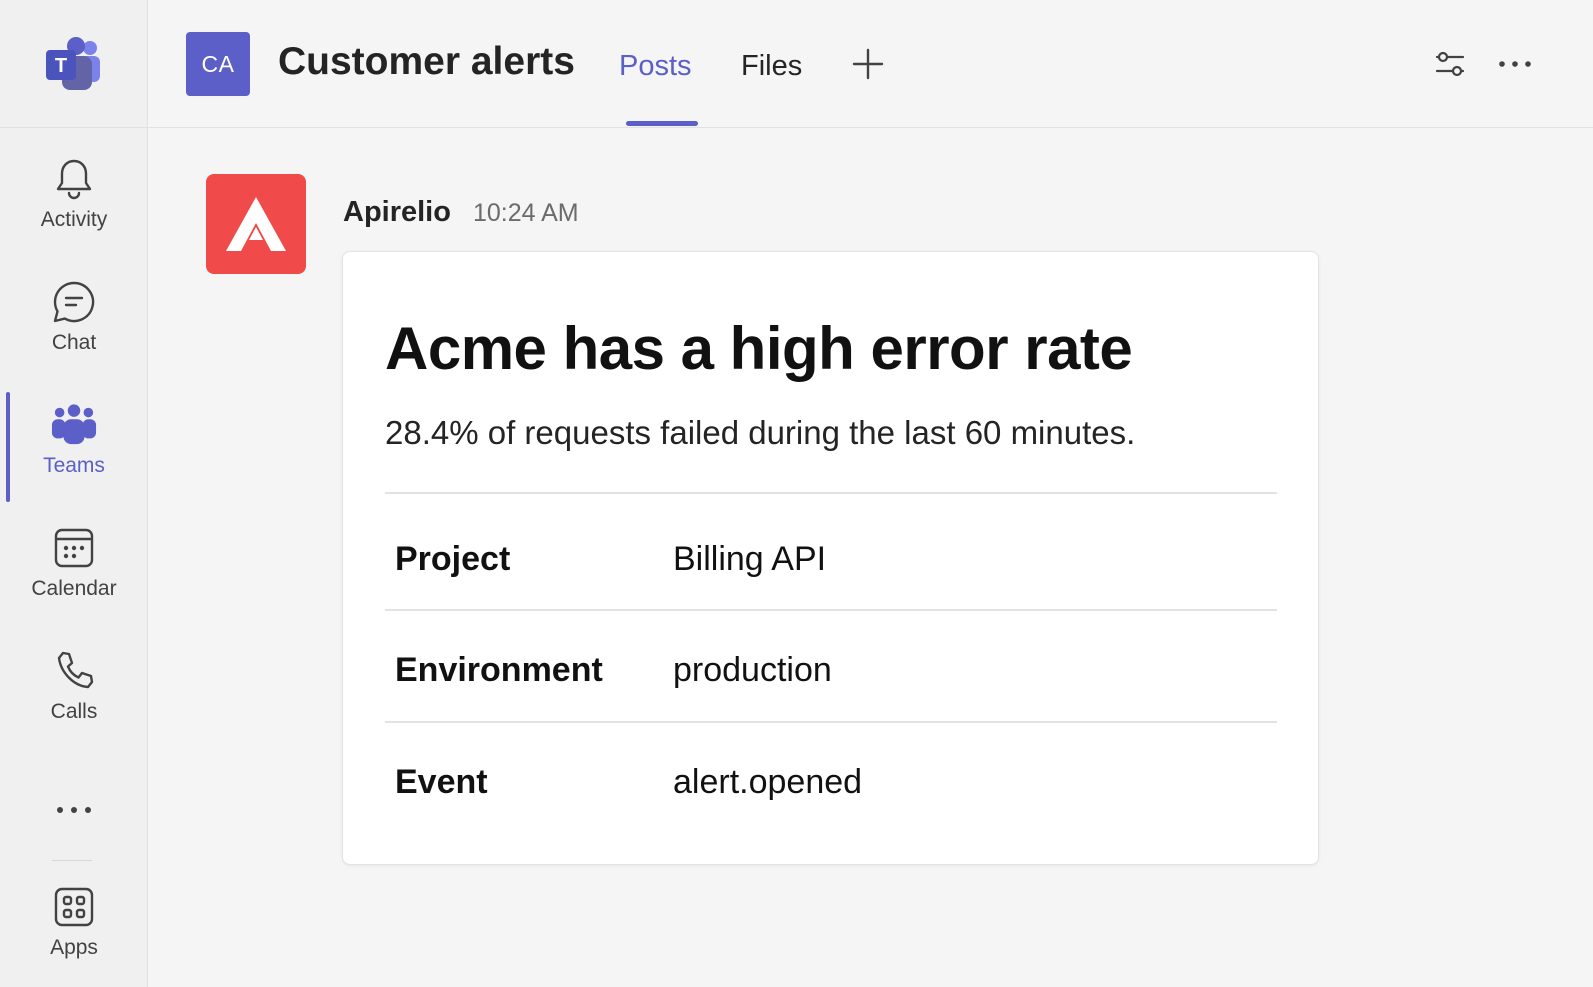  What do you see at coordinates (499, 670) in the screenshot?
I see `fact-key-environment: Environment` at bounding box center [499, 670].